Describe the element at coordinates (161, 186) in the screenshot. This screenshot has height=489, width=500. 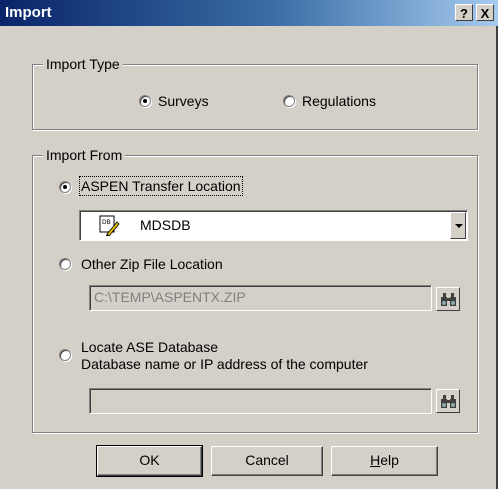
I see `aspen-transfer-label: ASPEN Transfer Location` at that location.